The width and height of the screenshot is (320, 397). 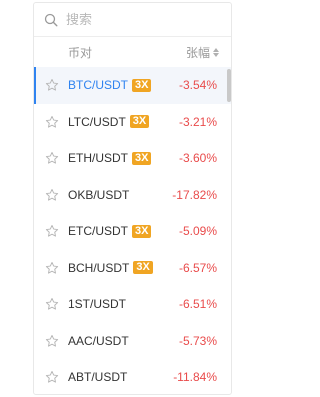 What do you see at coordinates (194, 194) in the screenshot?
I see `change-value: -17.82%` at bounding box center [194, 194].